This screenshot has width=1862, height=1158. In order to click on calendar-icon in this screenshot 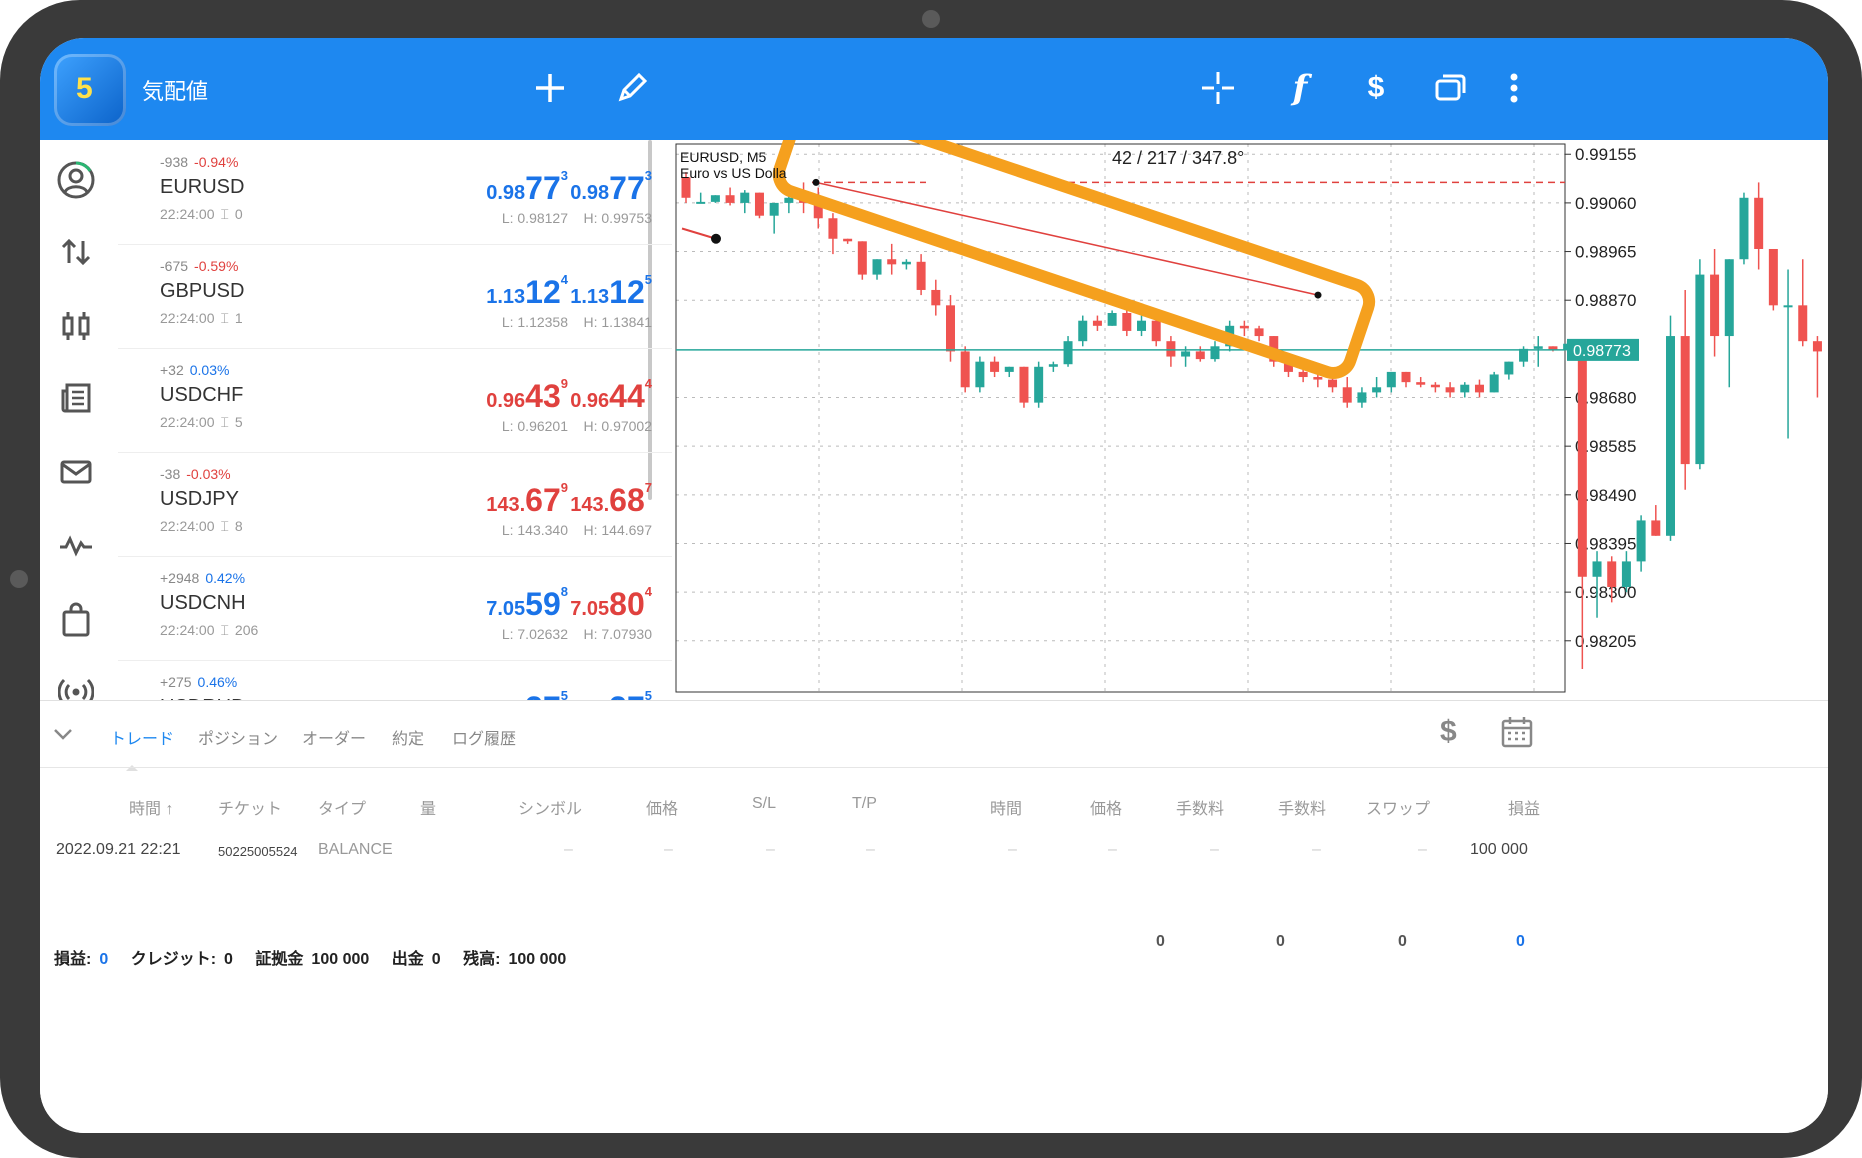, I will do `click(1517, 734)`.